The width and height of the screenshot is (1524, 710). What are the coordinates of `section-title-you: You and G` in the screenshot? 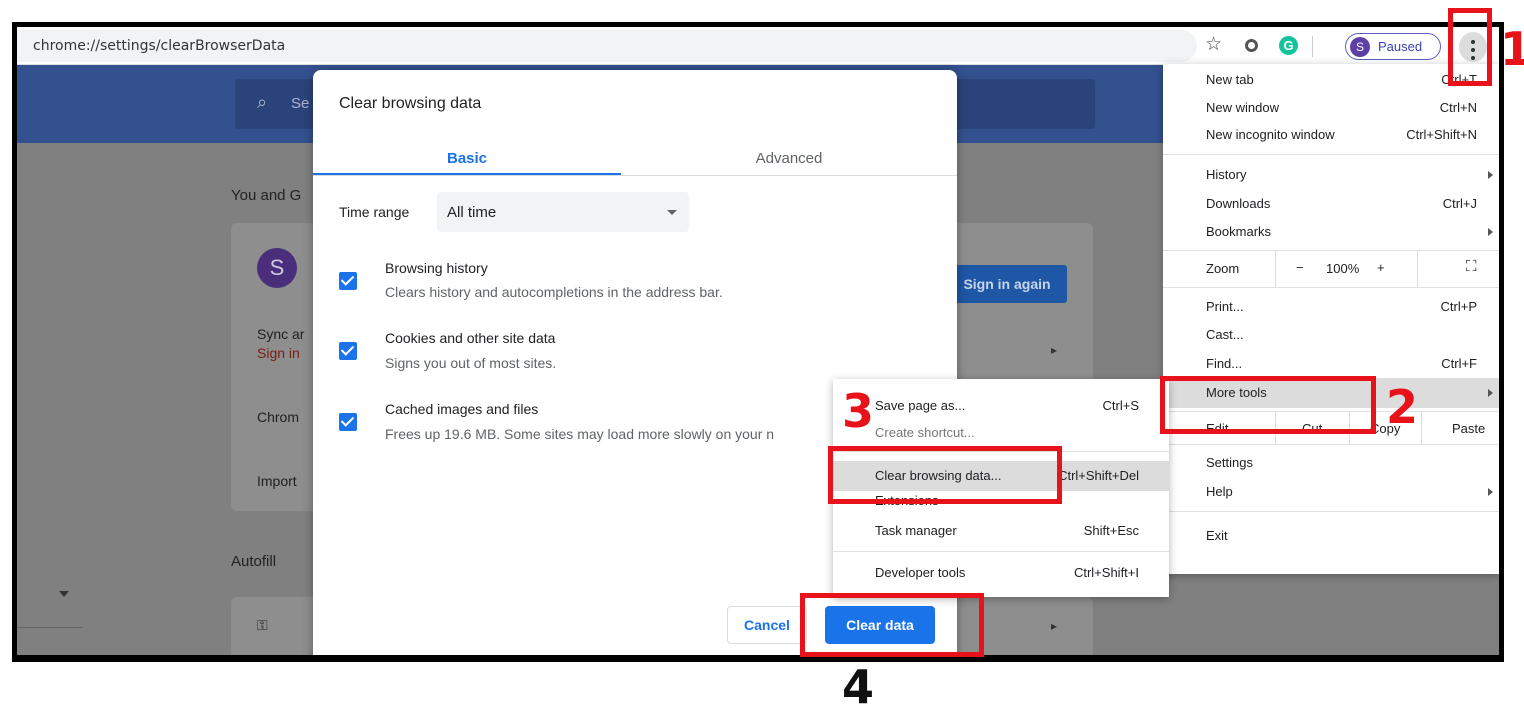 It's located at (266, 195).